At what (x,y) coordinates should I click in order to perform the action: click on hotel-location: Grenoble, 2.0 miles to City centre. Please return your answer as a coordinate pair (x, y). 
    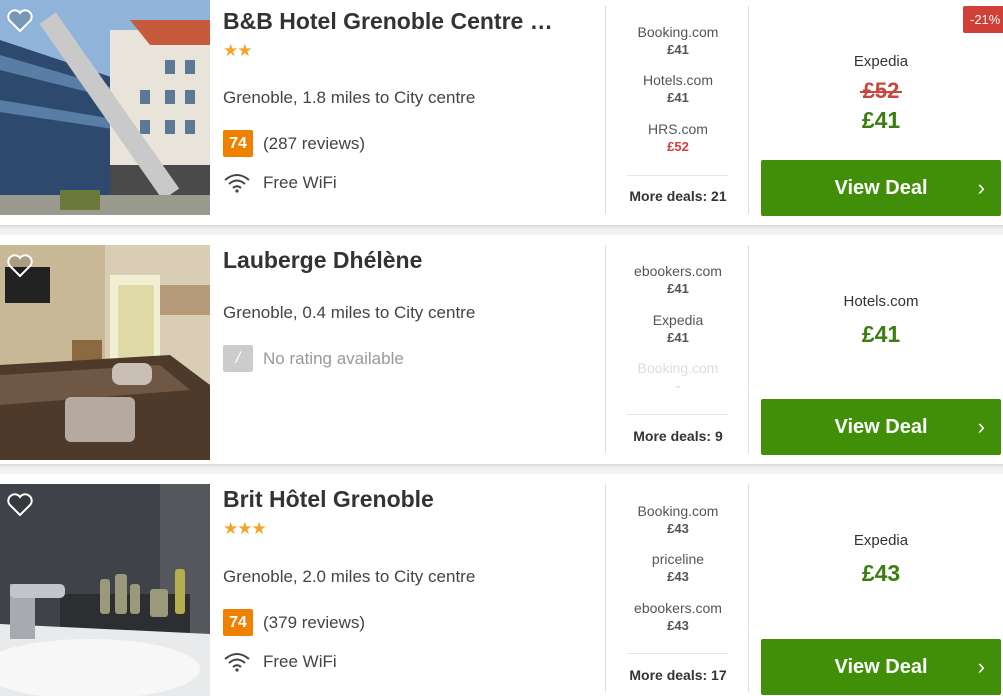
    Looking at the image, I should click on (349, 577).